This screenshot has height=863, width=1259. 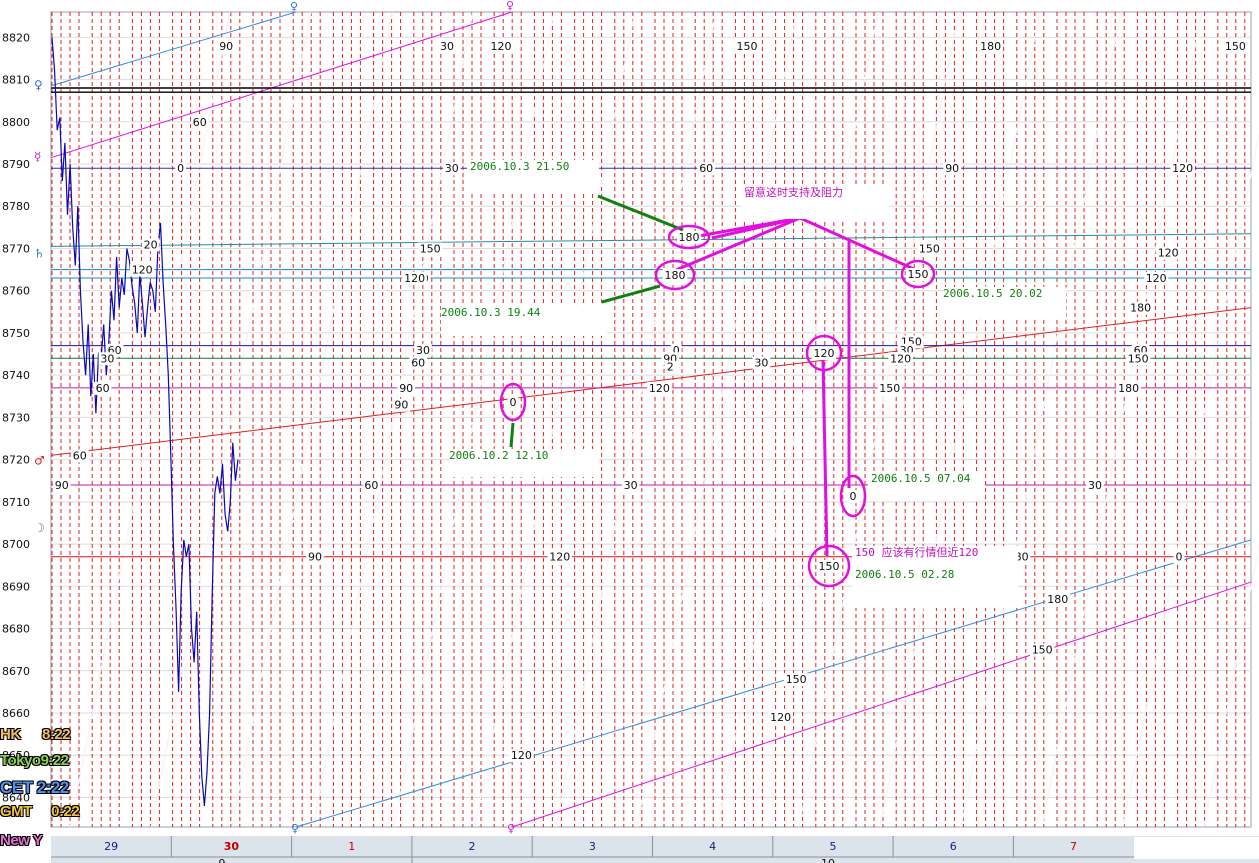 What do you see at coordinates (56, 734) in the screenshot?
I see `clock-time: 8:22` at bounding box center [56, 734].